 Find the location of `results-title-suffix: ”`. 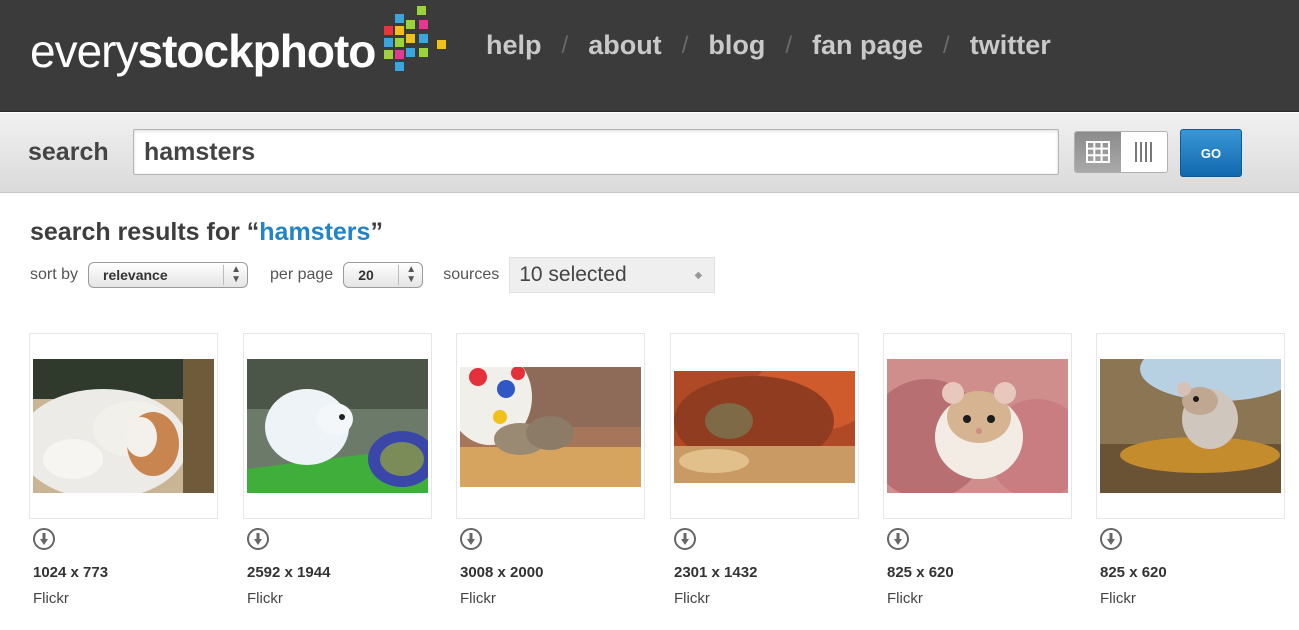

results-title-suffix: ” is located at coordinates (376, 232).